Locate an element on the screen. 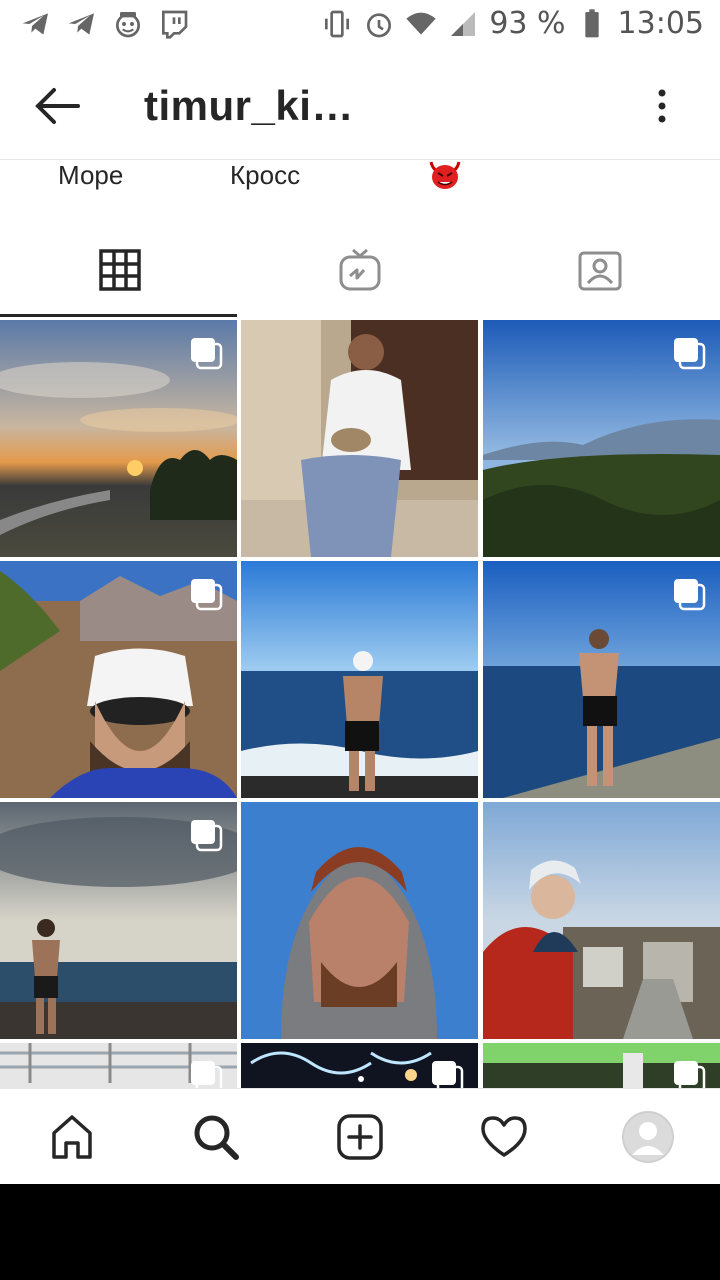 The width and height of the screenshot is (720, 1280). nav-search is located at coordinates (216, 1137).